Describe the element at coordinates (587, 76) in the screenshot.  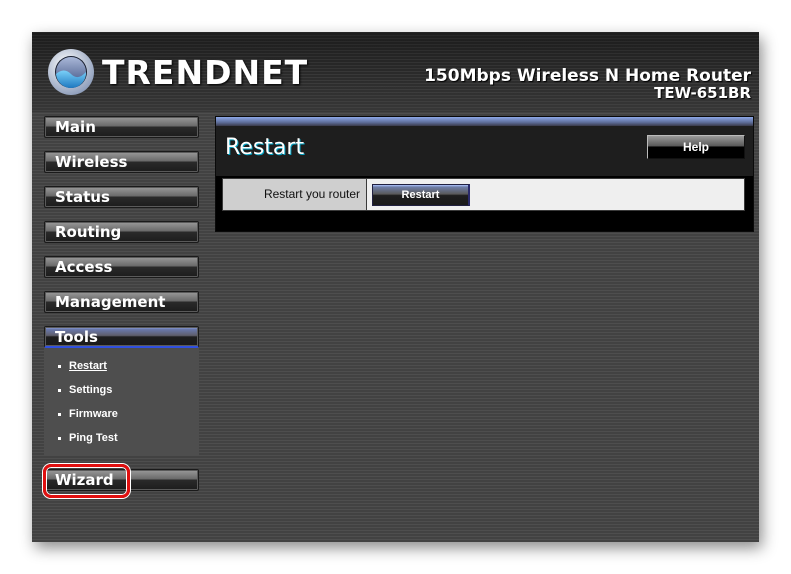
I see `product-title: 150Mbps Wireless N Home Router` at that location.